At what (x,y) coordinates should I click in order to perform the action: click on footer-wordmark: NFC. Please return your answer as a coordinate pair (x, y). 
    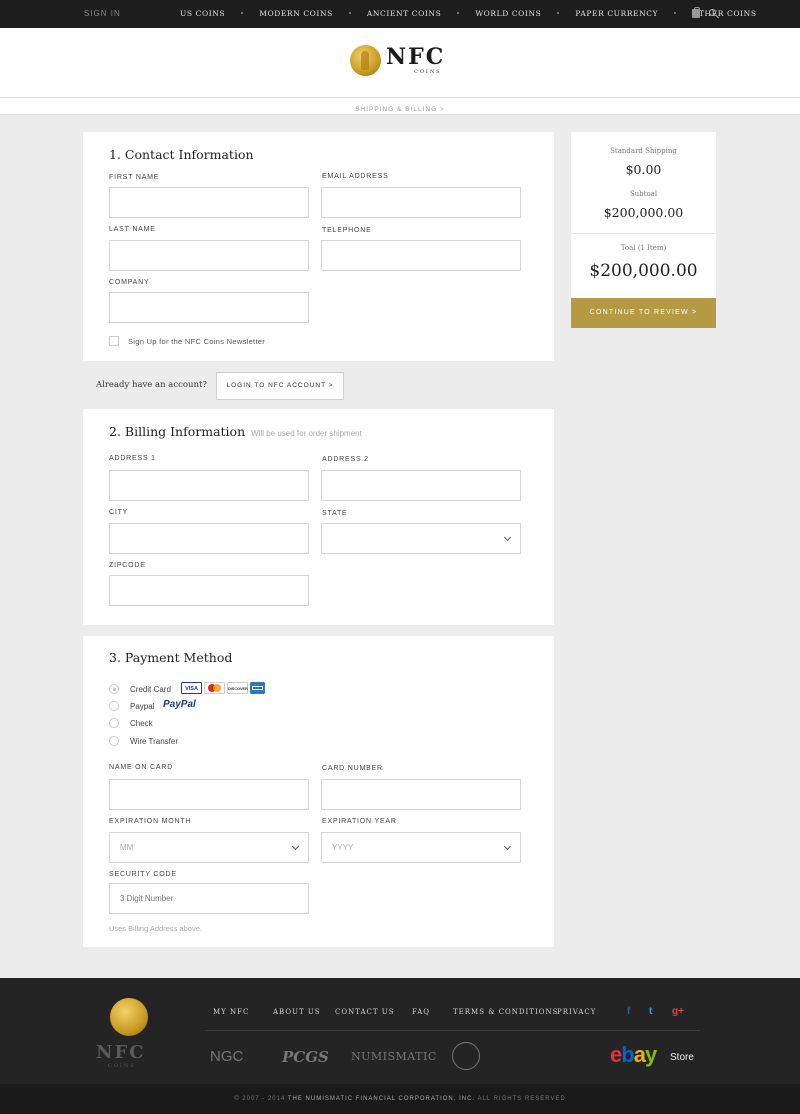
    Looking at the image, I should click on (121, 1052).